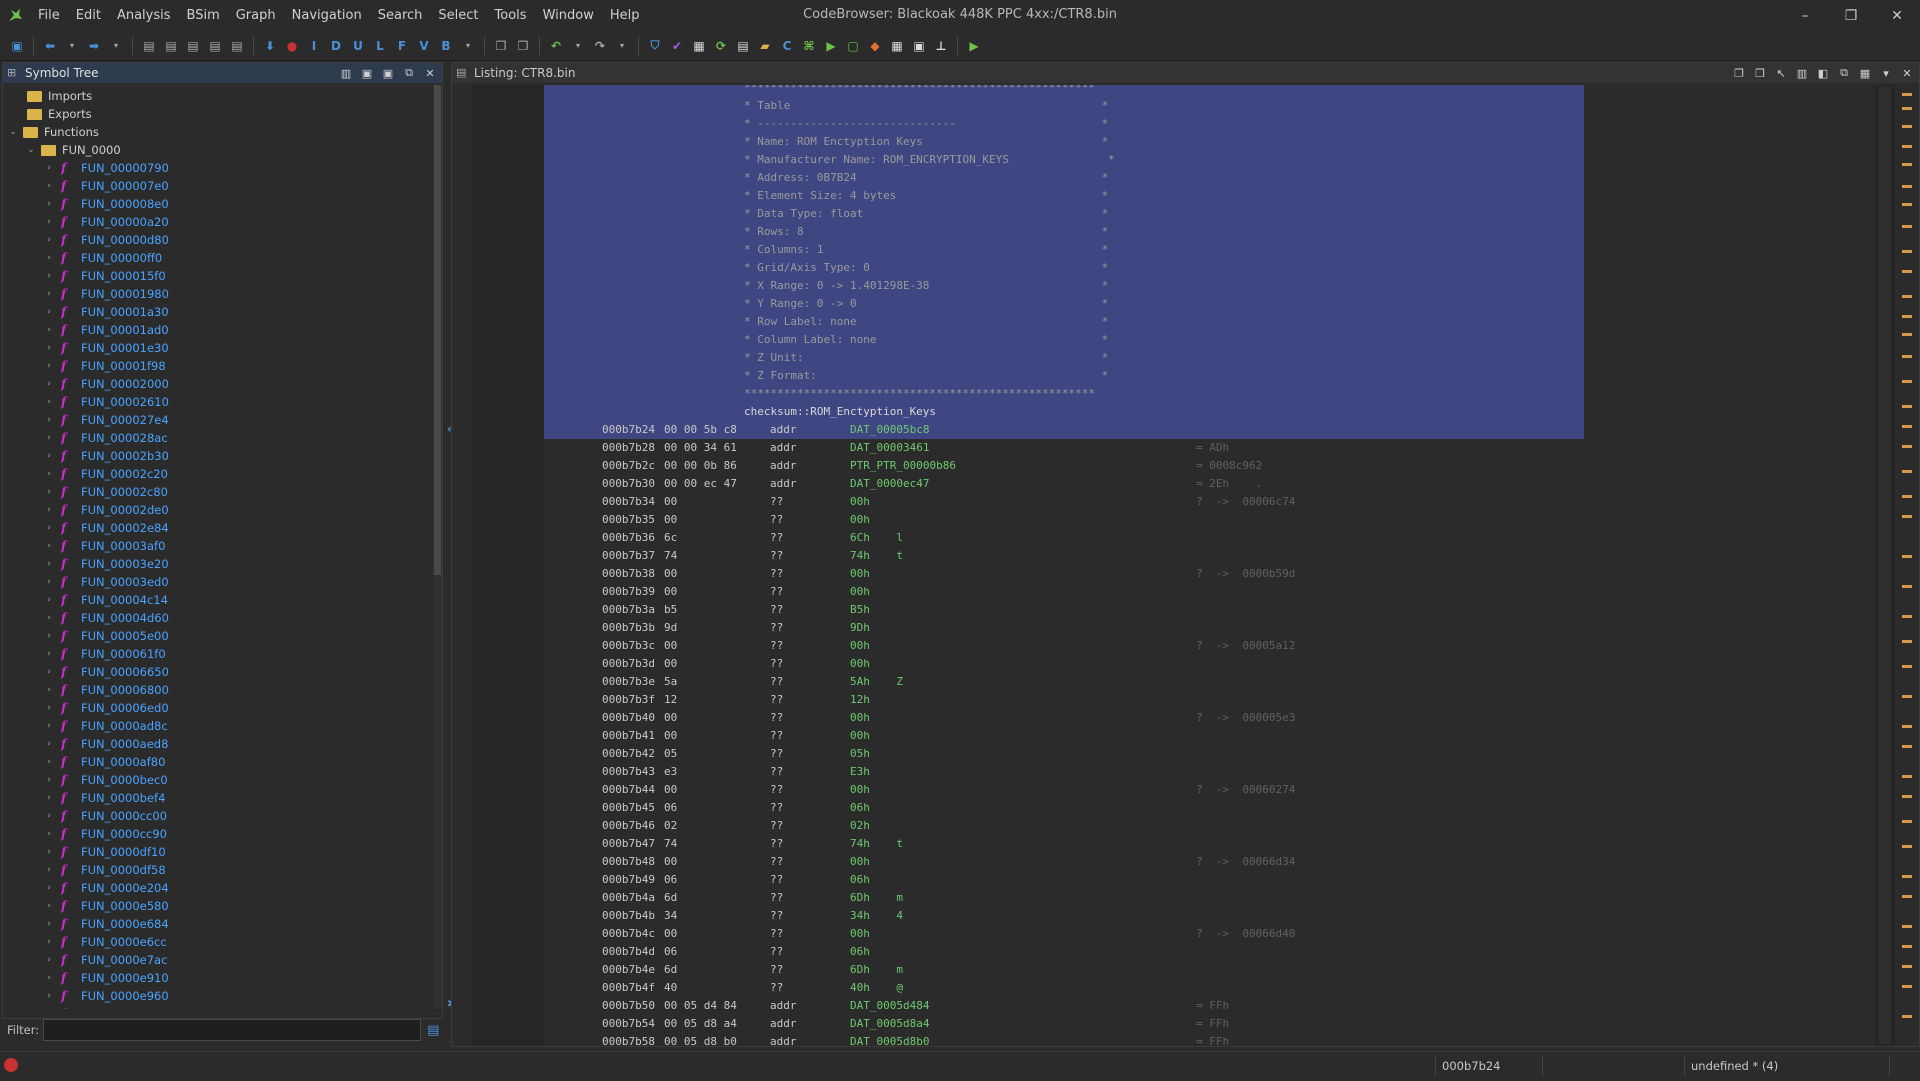 The image size is (1920, 1081). What do you see at coordinates (568, 15) in the screenshot?
I see `menu-window: Window` at bounding box center [568, 15].